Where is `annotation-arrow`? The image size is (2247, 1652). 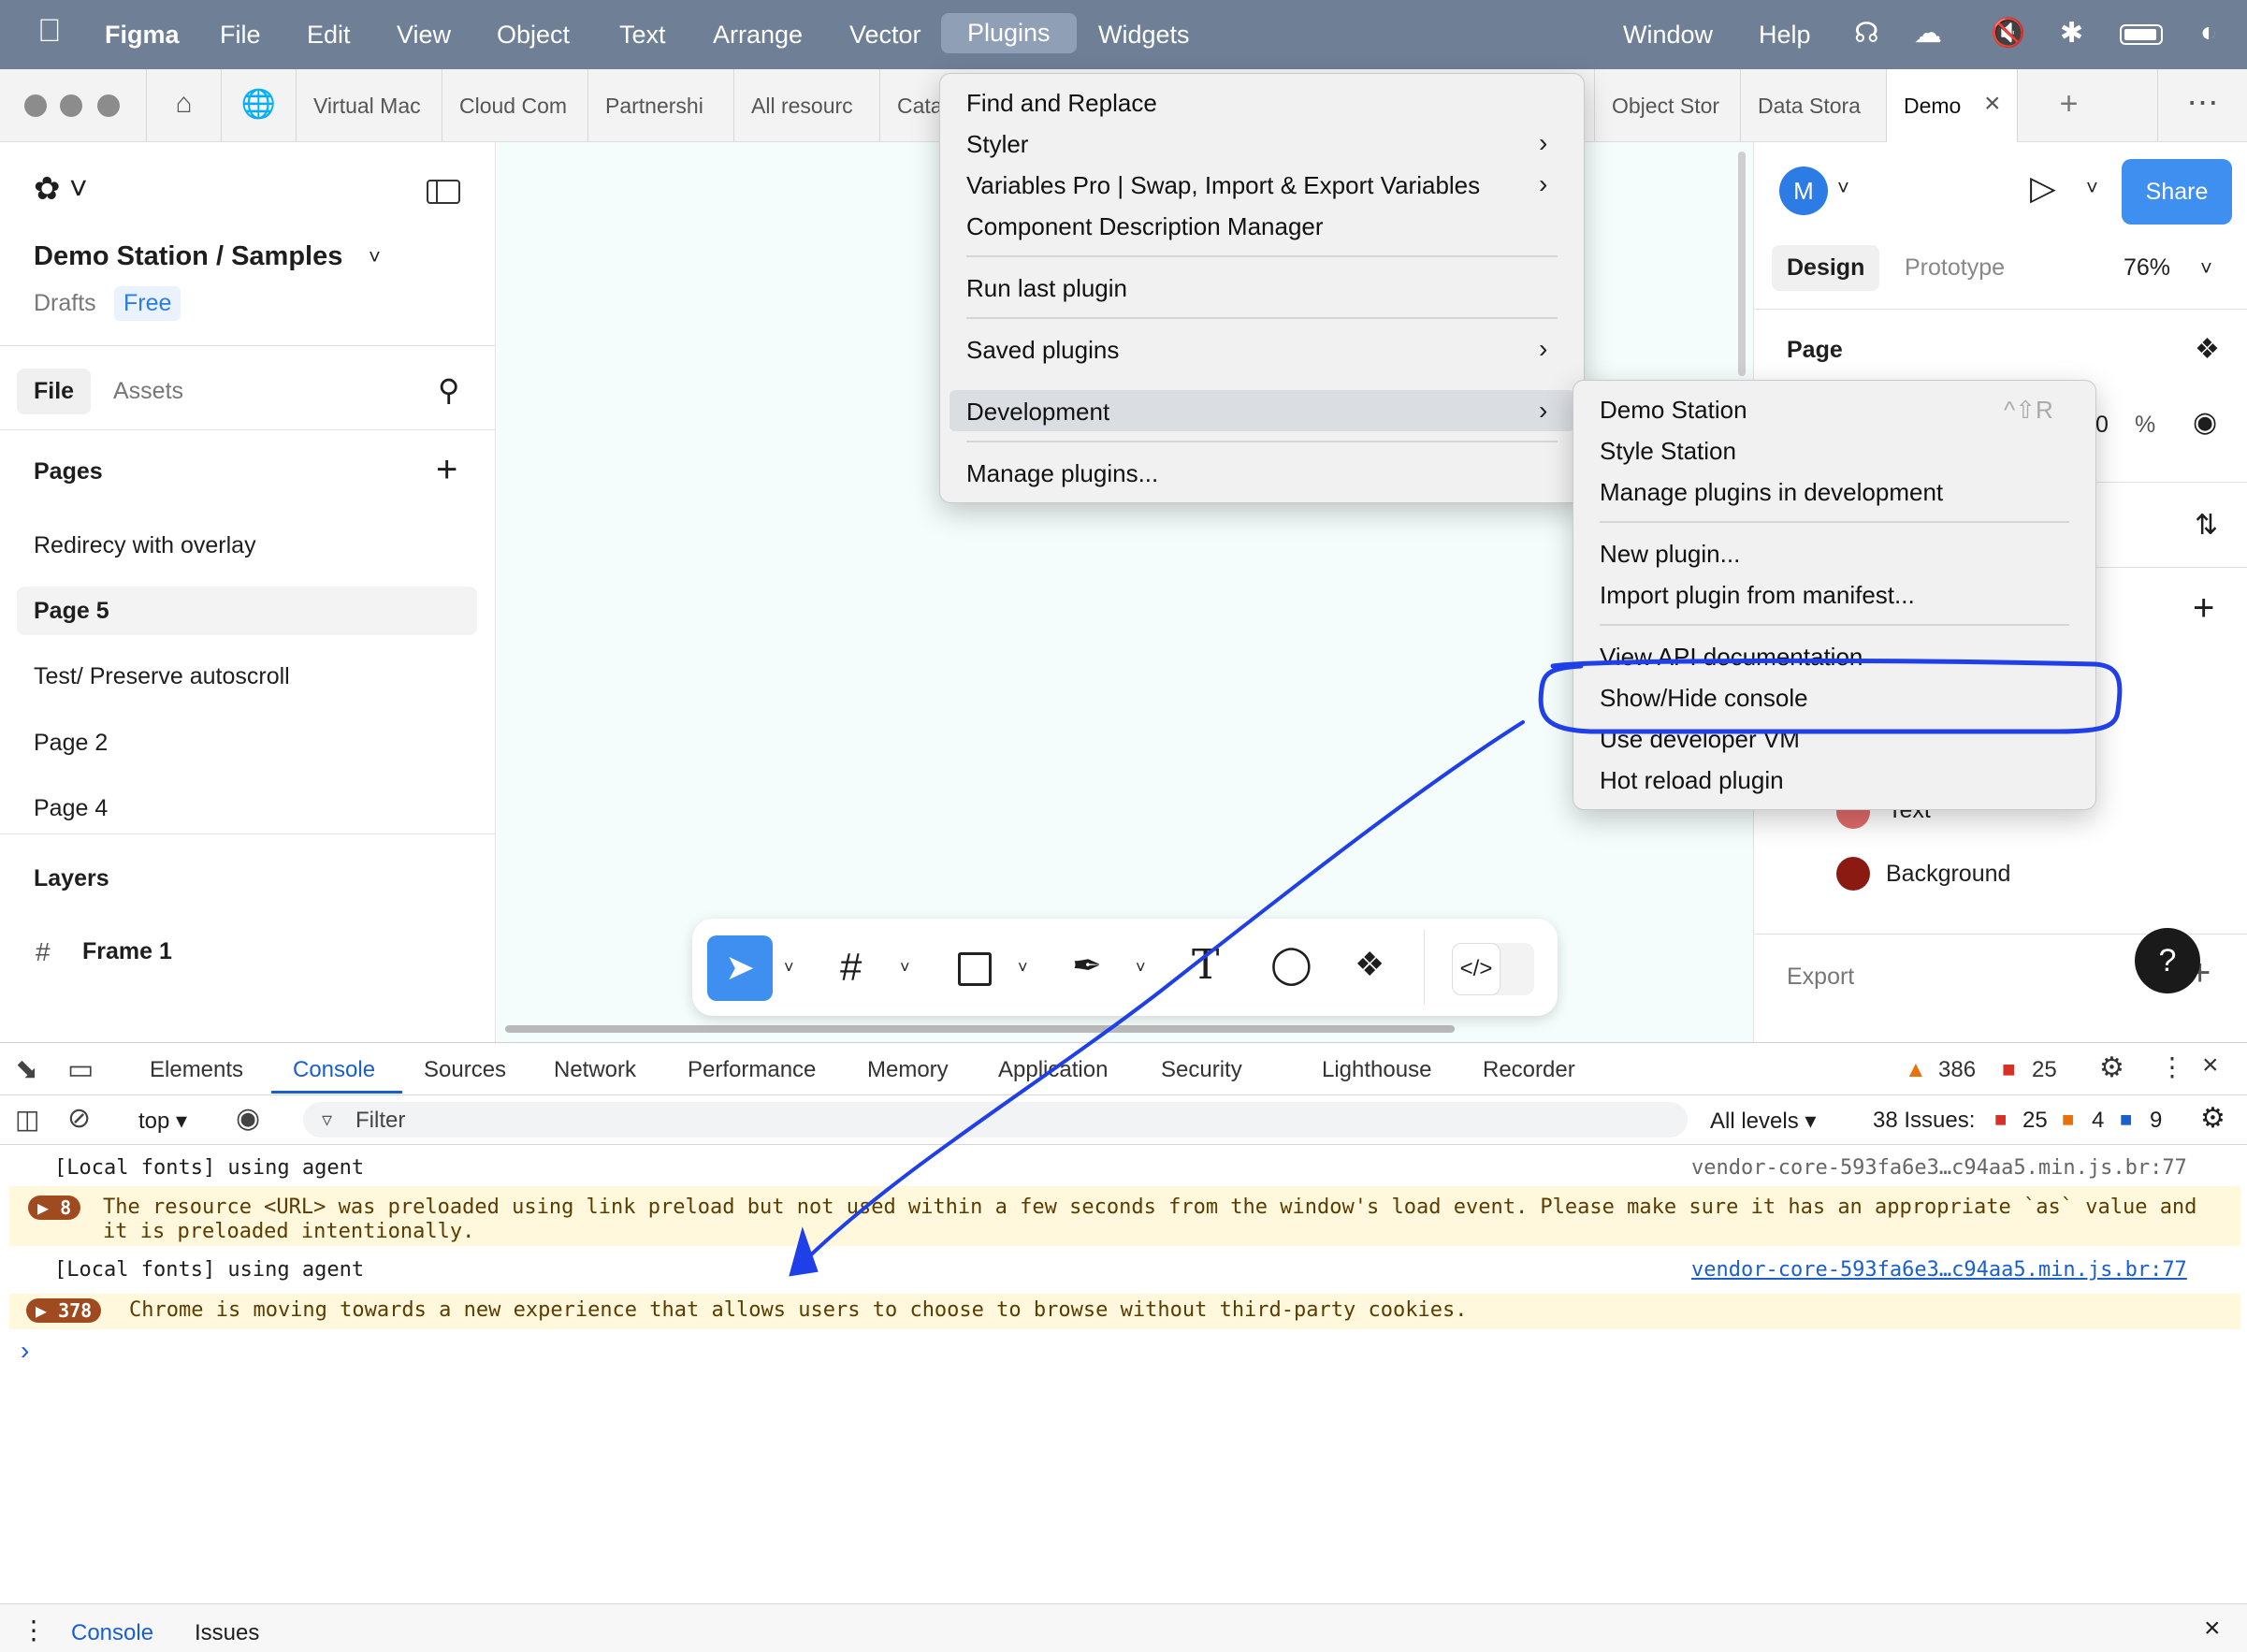 annotation-arrow is located at coordinates (1163, 992).